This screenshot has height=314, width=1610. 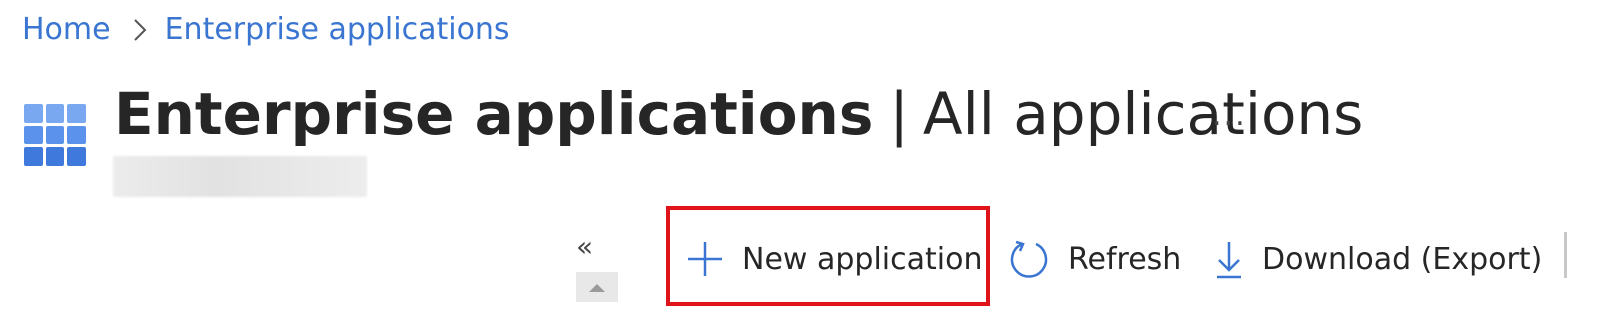 I want to click on chevron-right-icon, so click(x=140, y=30).